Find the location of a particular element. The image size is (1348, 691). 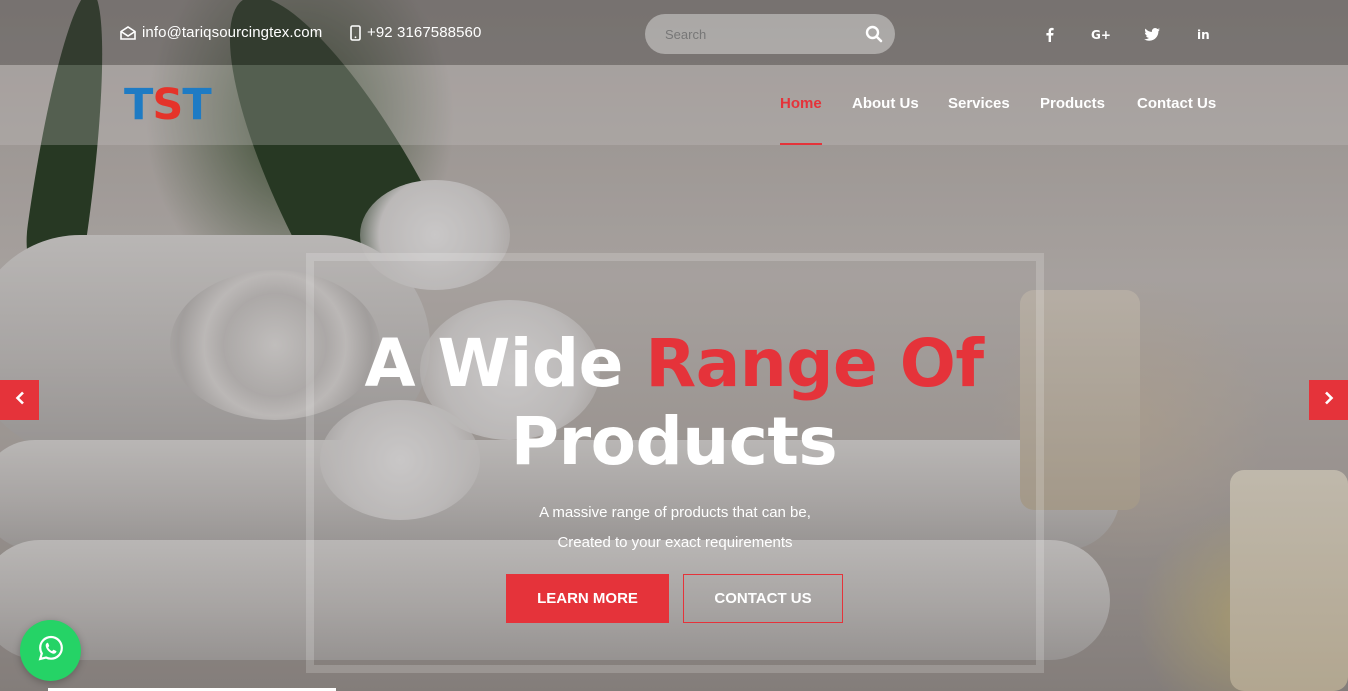

learn-more-button: LEARN MORE is located at coordinates (587, 598).